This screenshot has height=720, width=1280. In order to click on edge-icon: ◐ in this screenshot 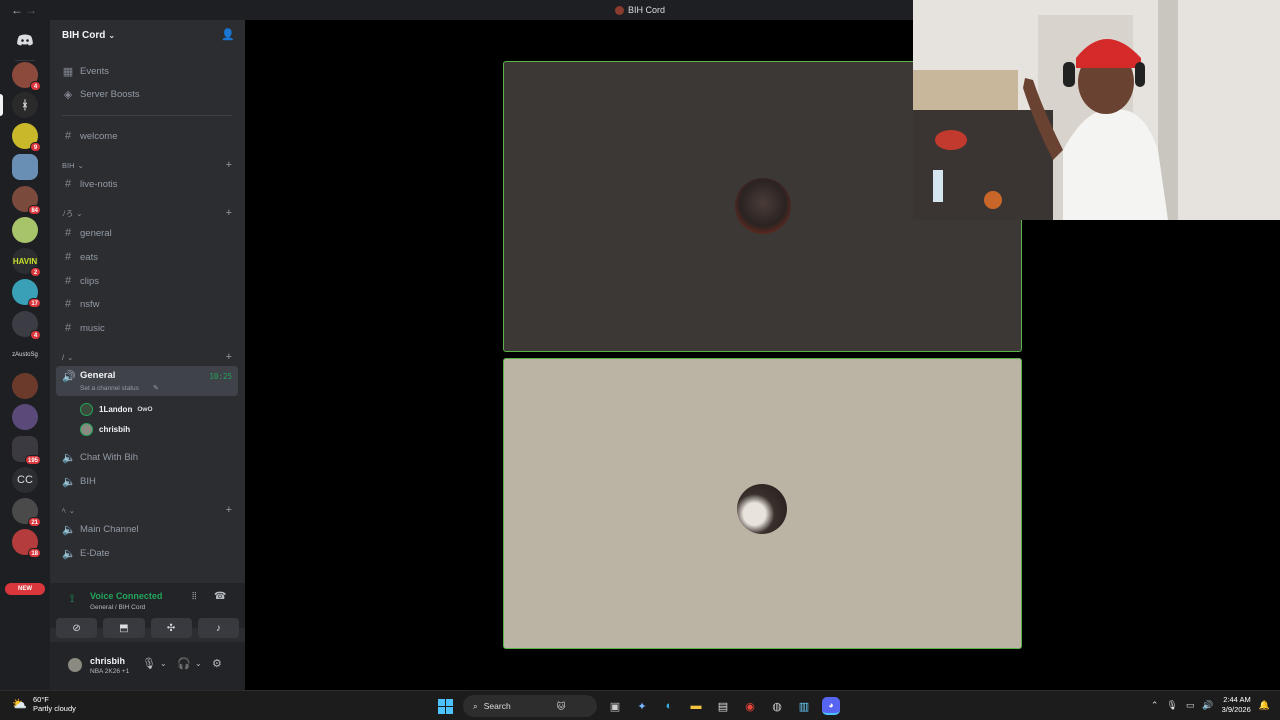, I will do `click(669, 706)`.